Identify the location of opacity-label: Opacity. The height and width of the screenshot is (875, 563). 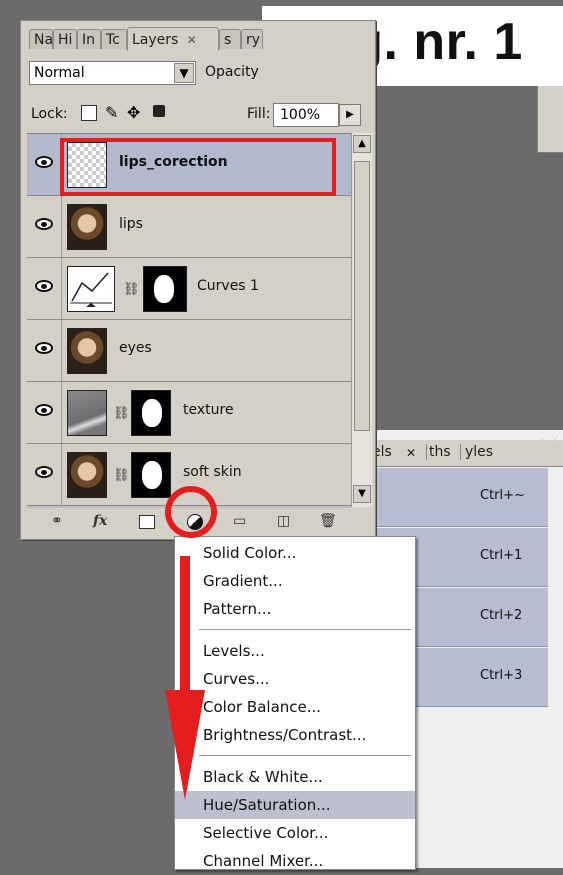
(232, 72).